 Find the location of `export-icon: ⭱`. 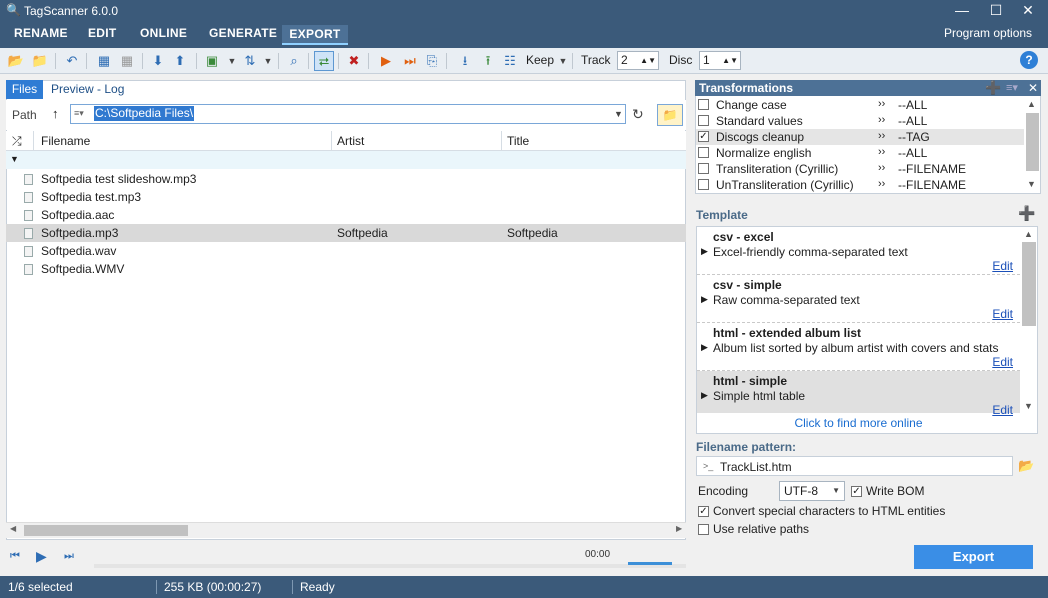

export-icon: ⭱ is located at coordinates (488, 61).